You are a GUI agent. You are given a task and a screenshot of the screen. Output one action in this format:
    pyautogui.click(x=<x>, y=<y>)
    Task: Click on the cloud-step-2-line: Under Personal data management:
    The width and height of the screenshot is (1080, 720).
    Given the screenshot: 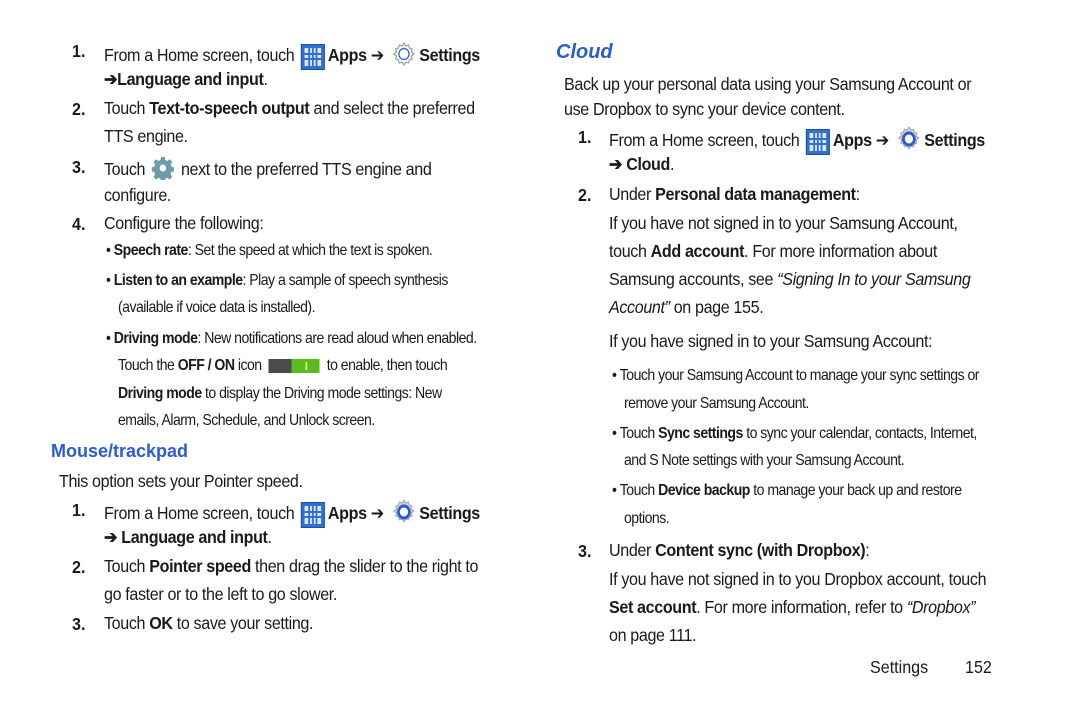 What is the action you would take?
    pyautogui.click(x=734, y=194)
    